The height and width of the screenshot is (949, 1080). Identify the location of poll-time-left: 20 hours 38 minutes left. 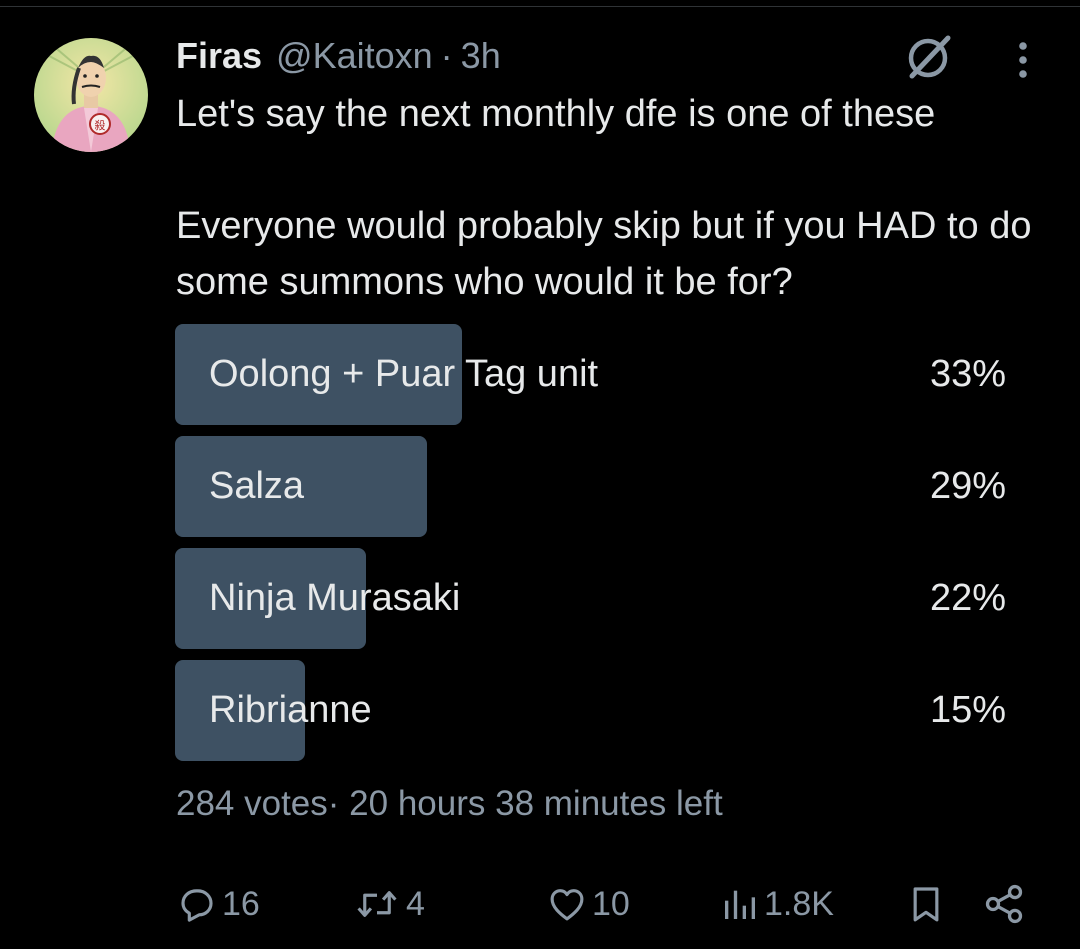
(536, 803).